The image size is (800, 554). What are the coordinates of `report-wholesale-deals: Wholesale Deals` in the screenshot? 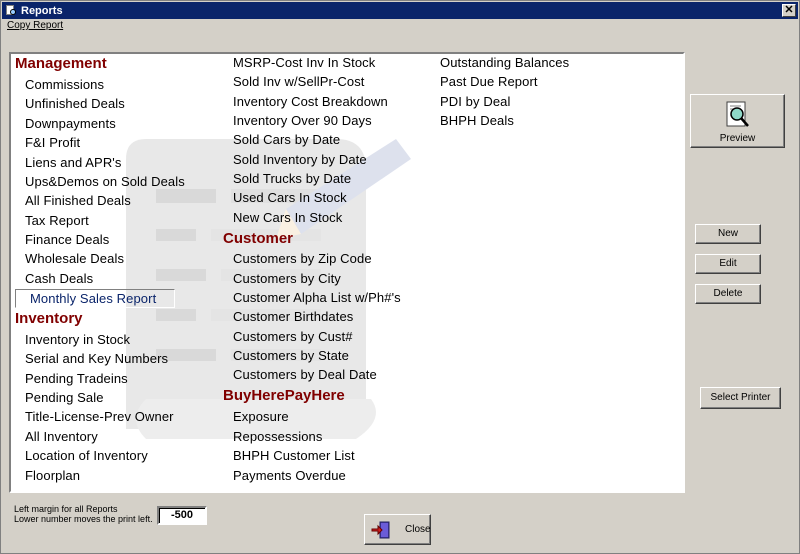 It's located at (74, 258).